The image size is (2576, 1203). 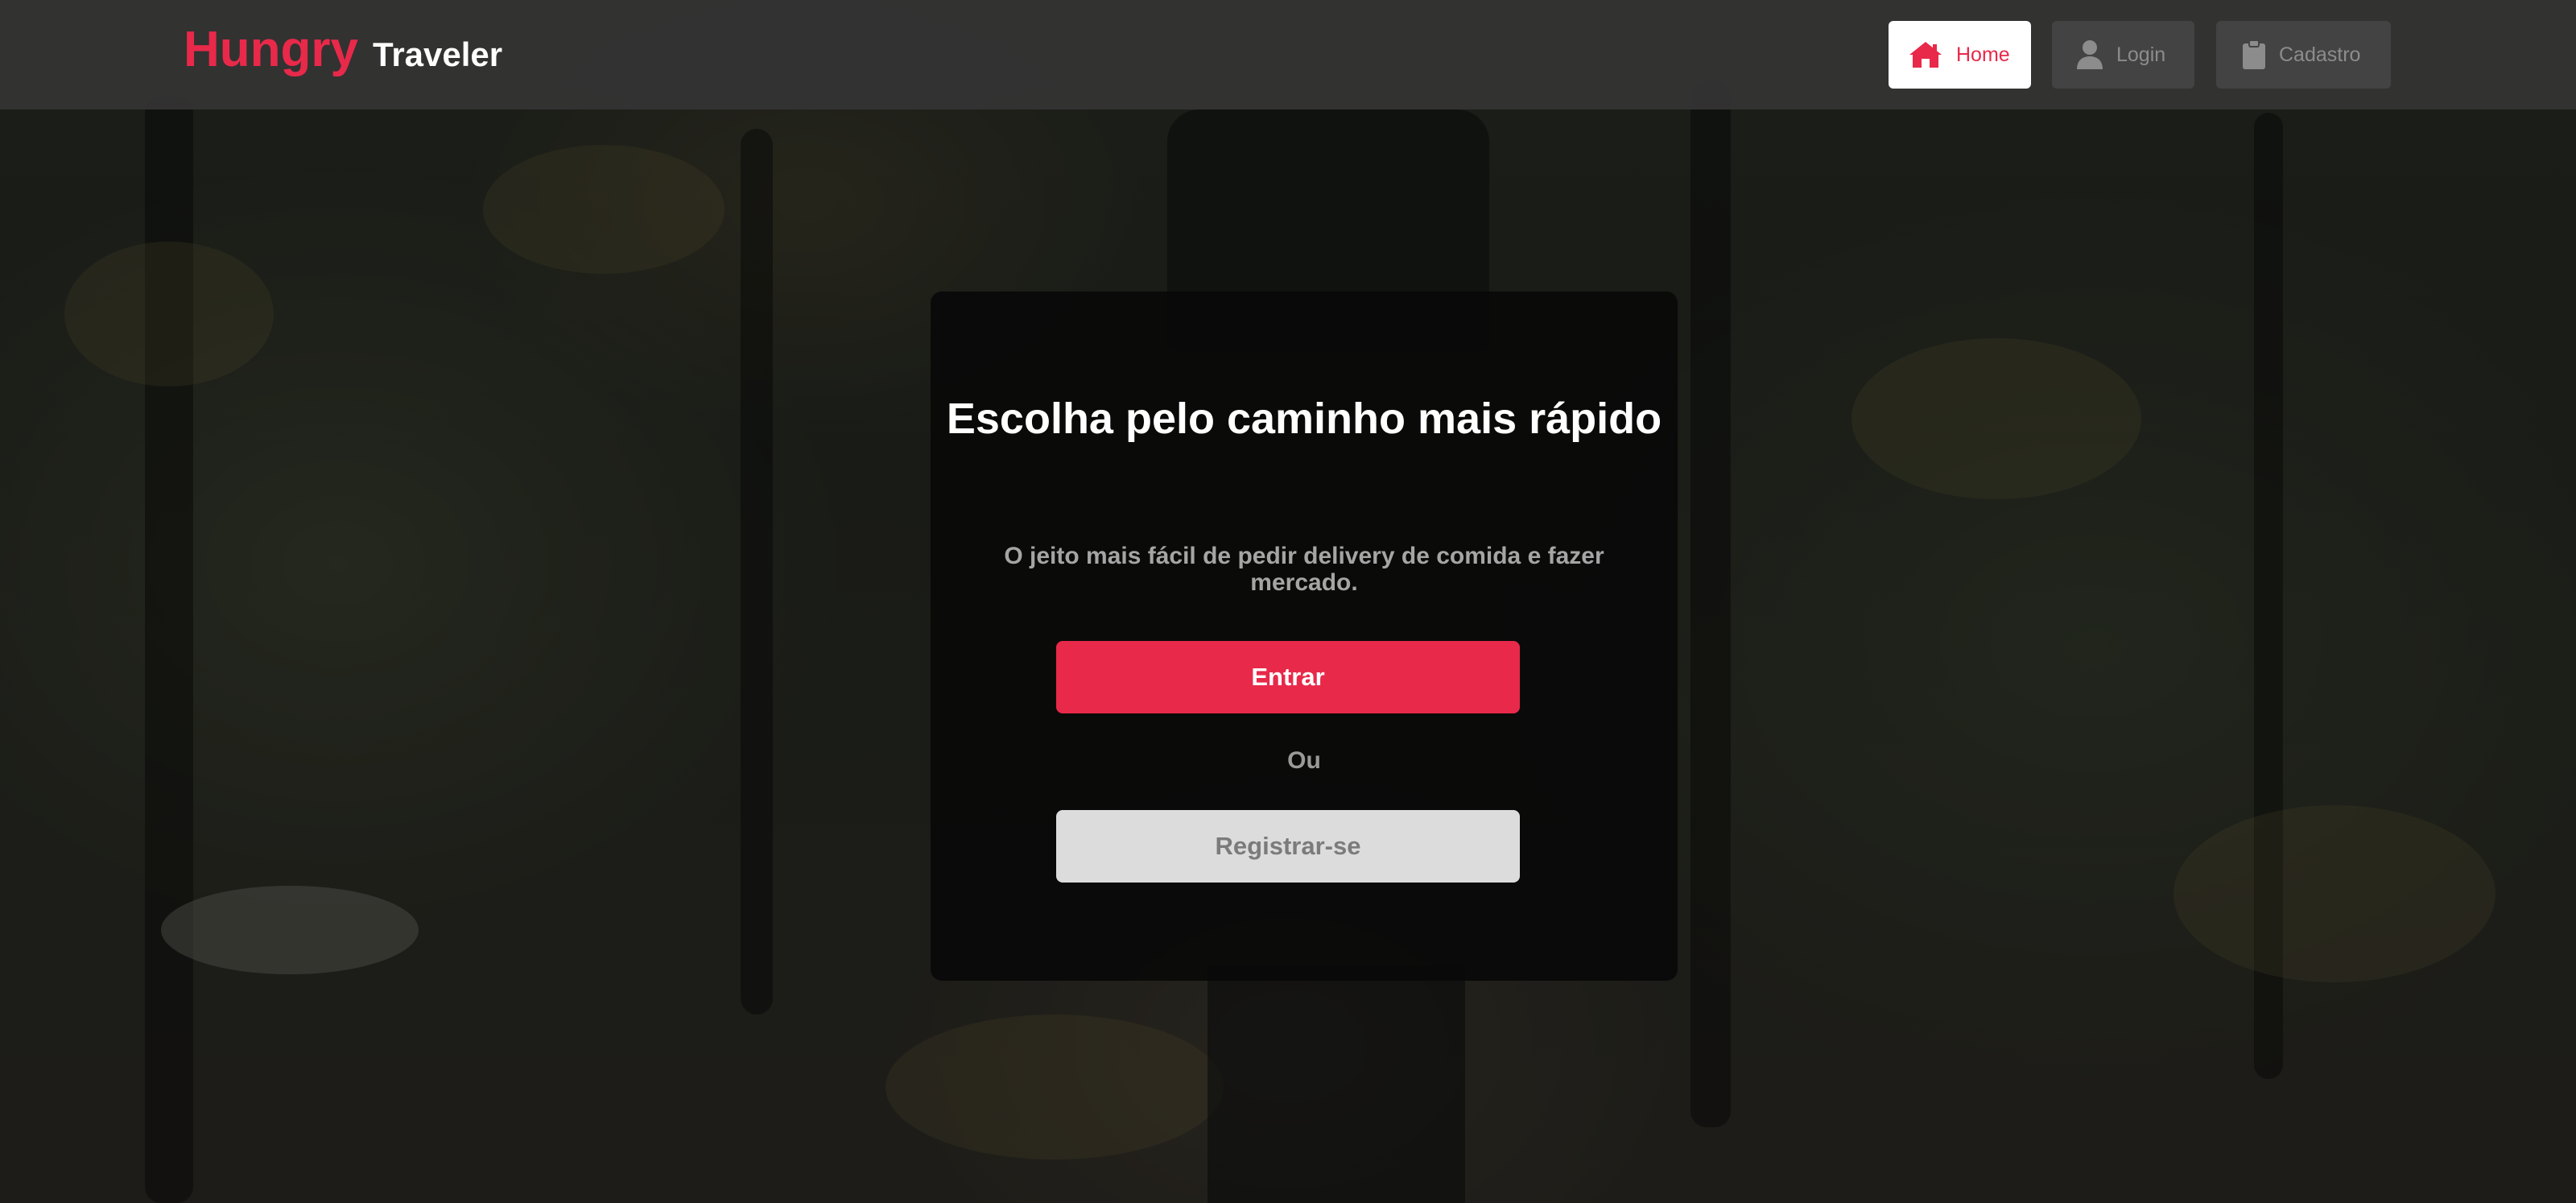 I want to click on user-icon, so click(x=2089, y=54).